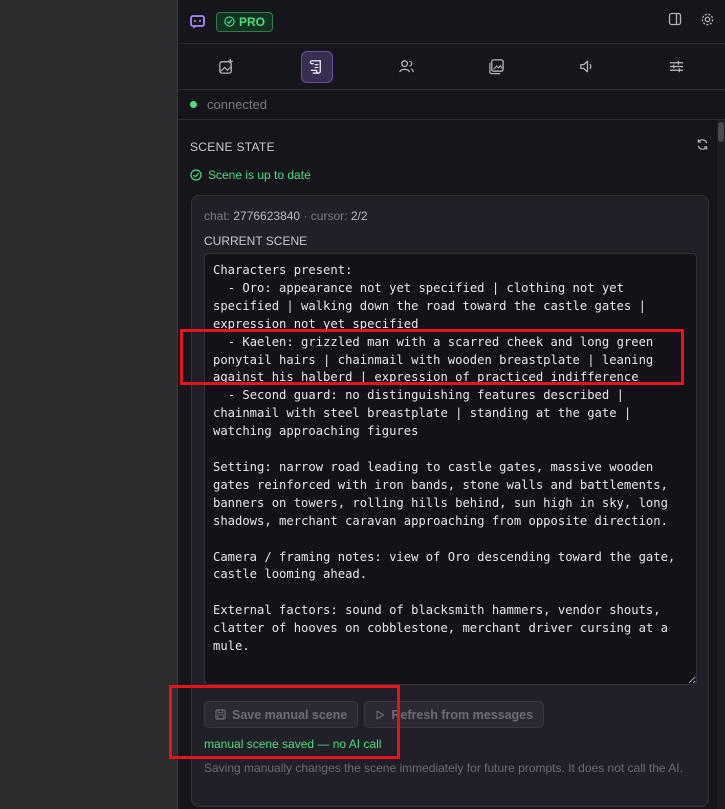 This screenshot has width=725, height=809. Describe the element at coordinates (359, 216) in the screenshot. I see `cursor-value: 2/2` at that location.